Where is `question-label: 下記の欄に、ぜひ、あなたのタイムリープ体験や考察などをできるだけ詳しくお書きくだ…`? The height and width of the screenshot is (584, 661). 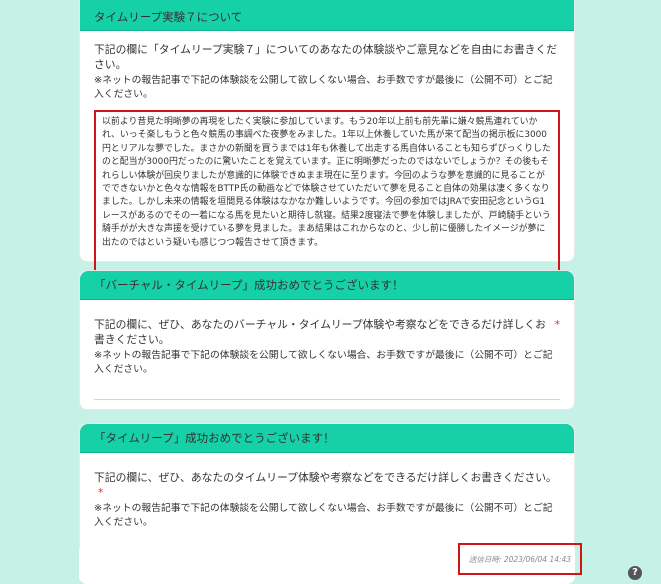 question-label: 下記の欄に、ぜひ、あなたのタイムリープ体験や考察などをできるだけ詳しくお書きくだ… is located at coordinates (325, 477).